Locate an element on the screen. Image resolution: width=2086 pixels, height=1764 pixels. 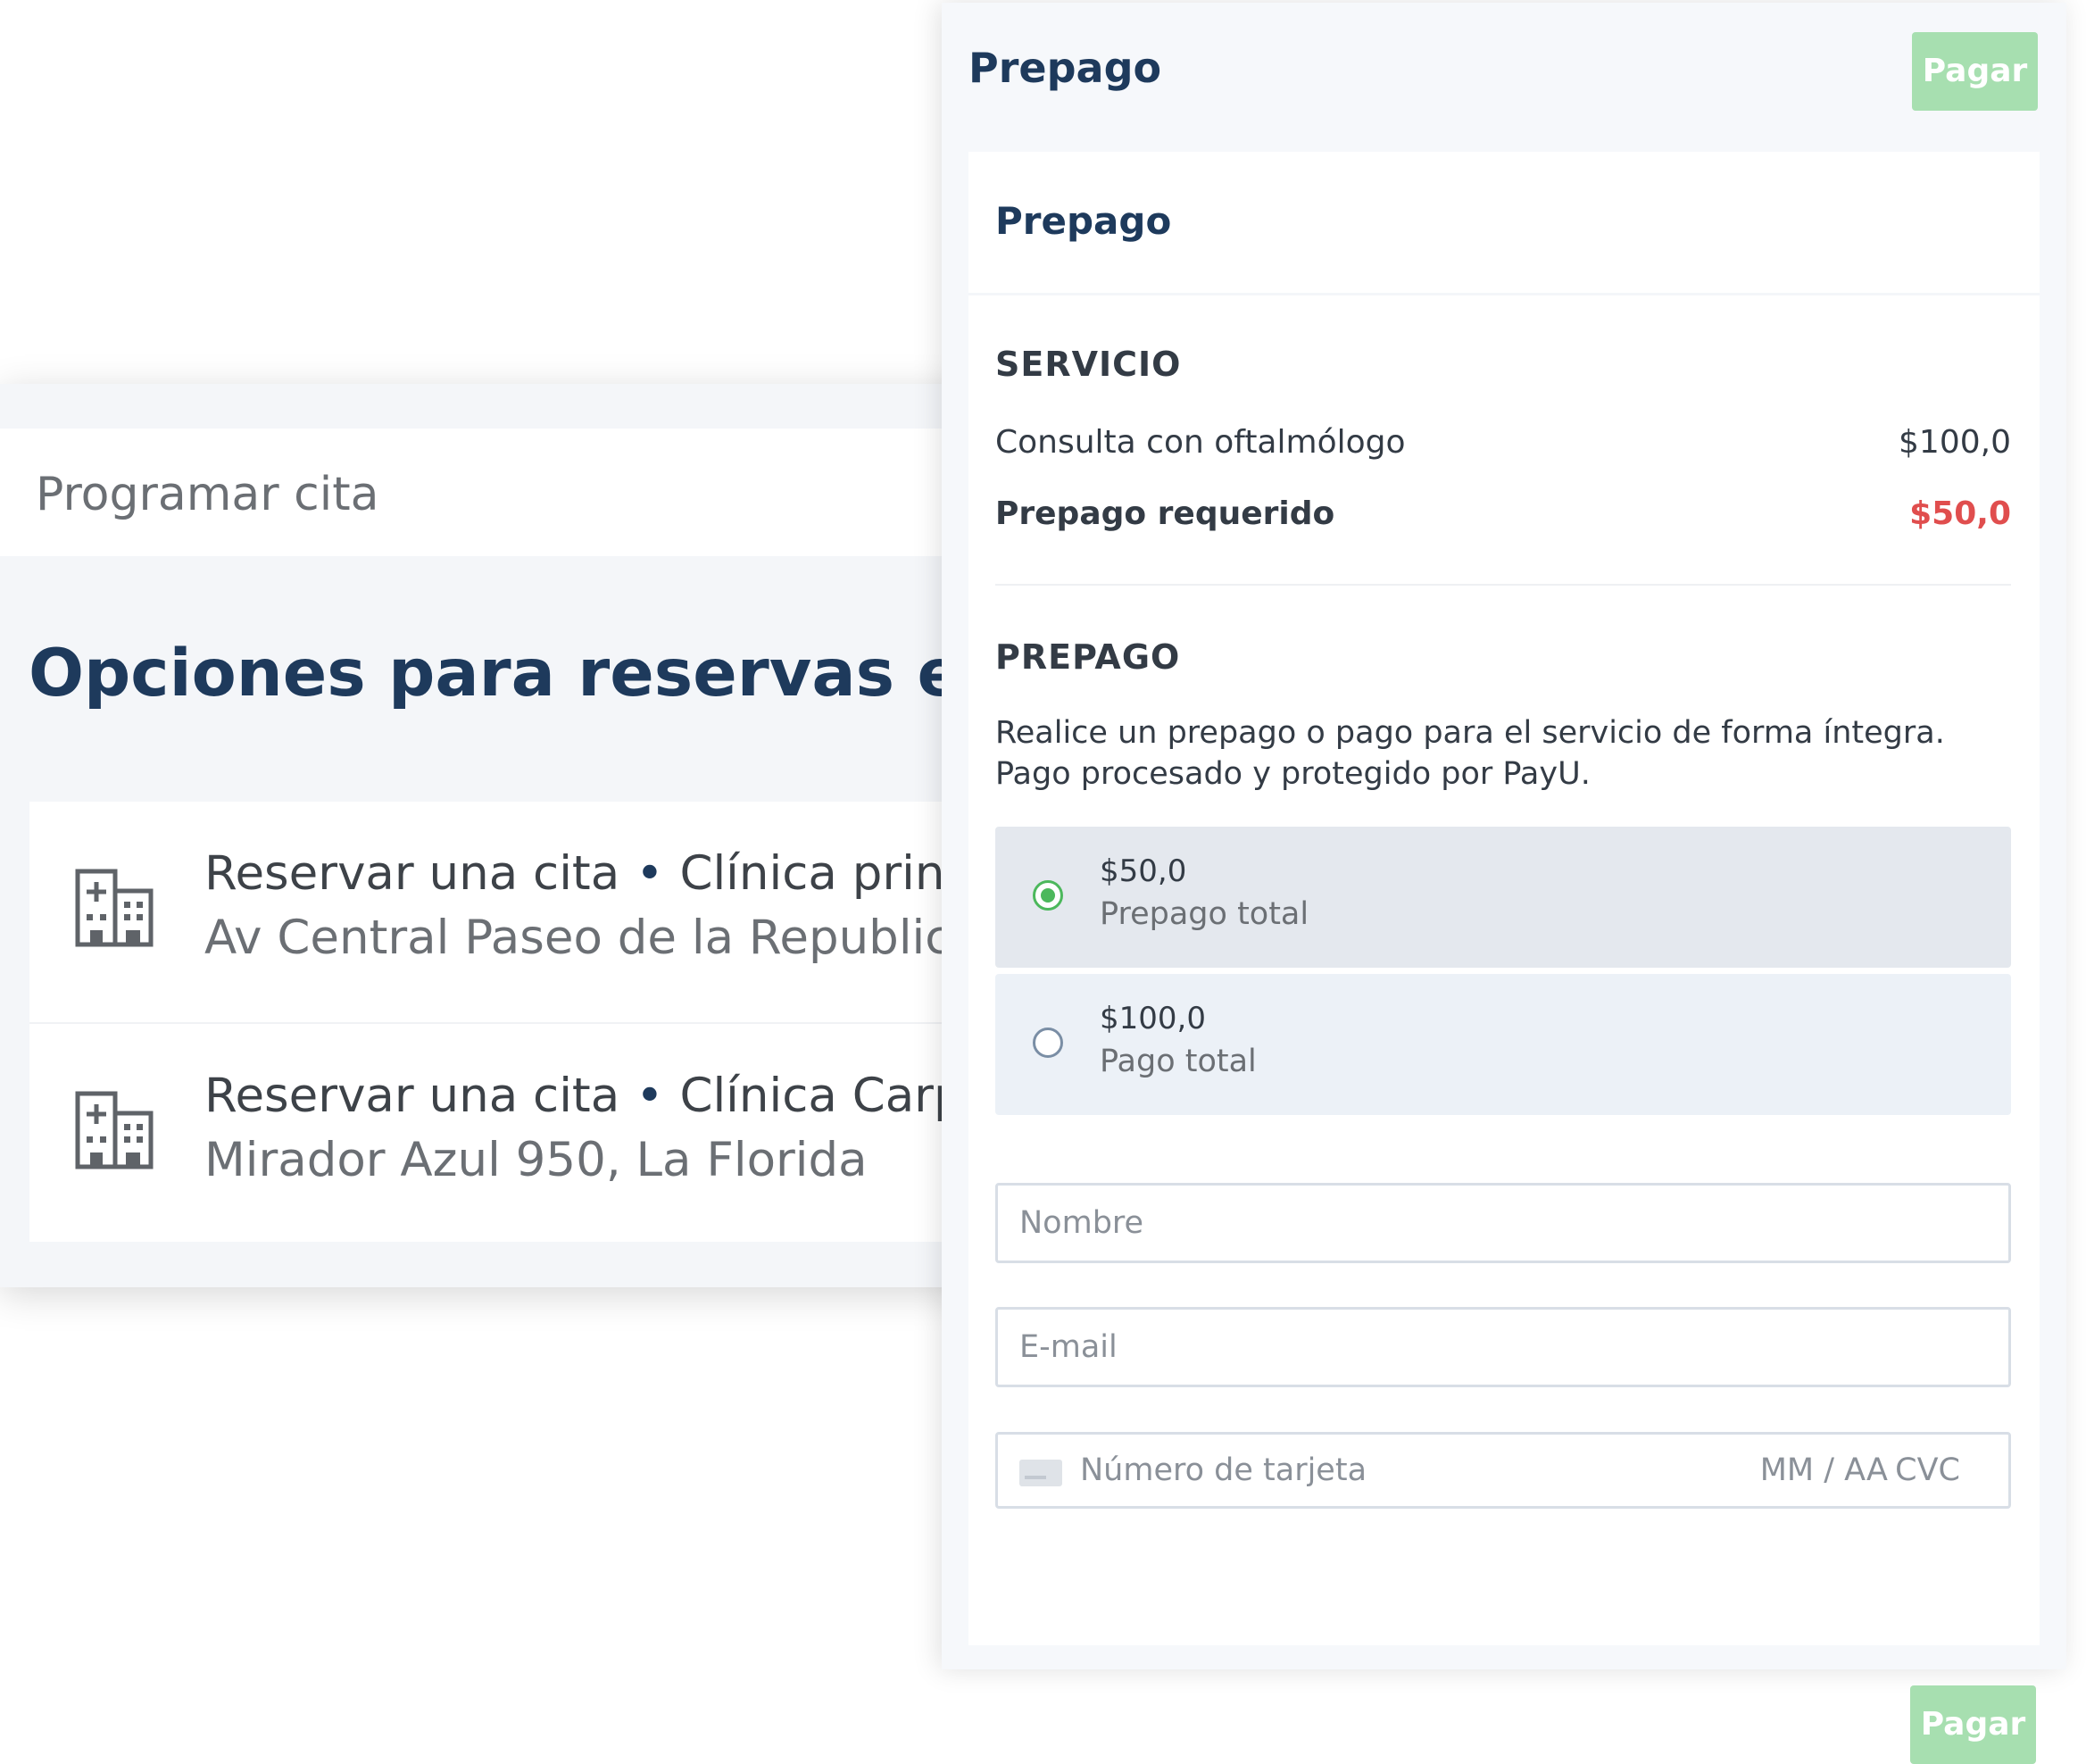
location-title: Reservar una cita • Clínica Carpe l is located at coordinates (612, 1096).